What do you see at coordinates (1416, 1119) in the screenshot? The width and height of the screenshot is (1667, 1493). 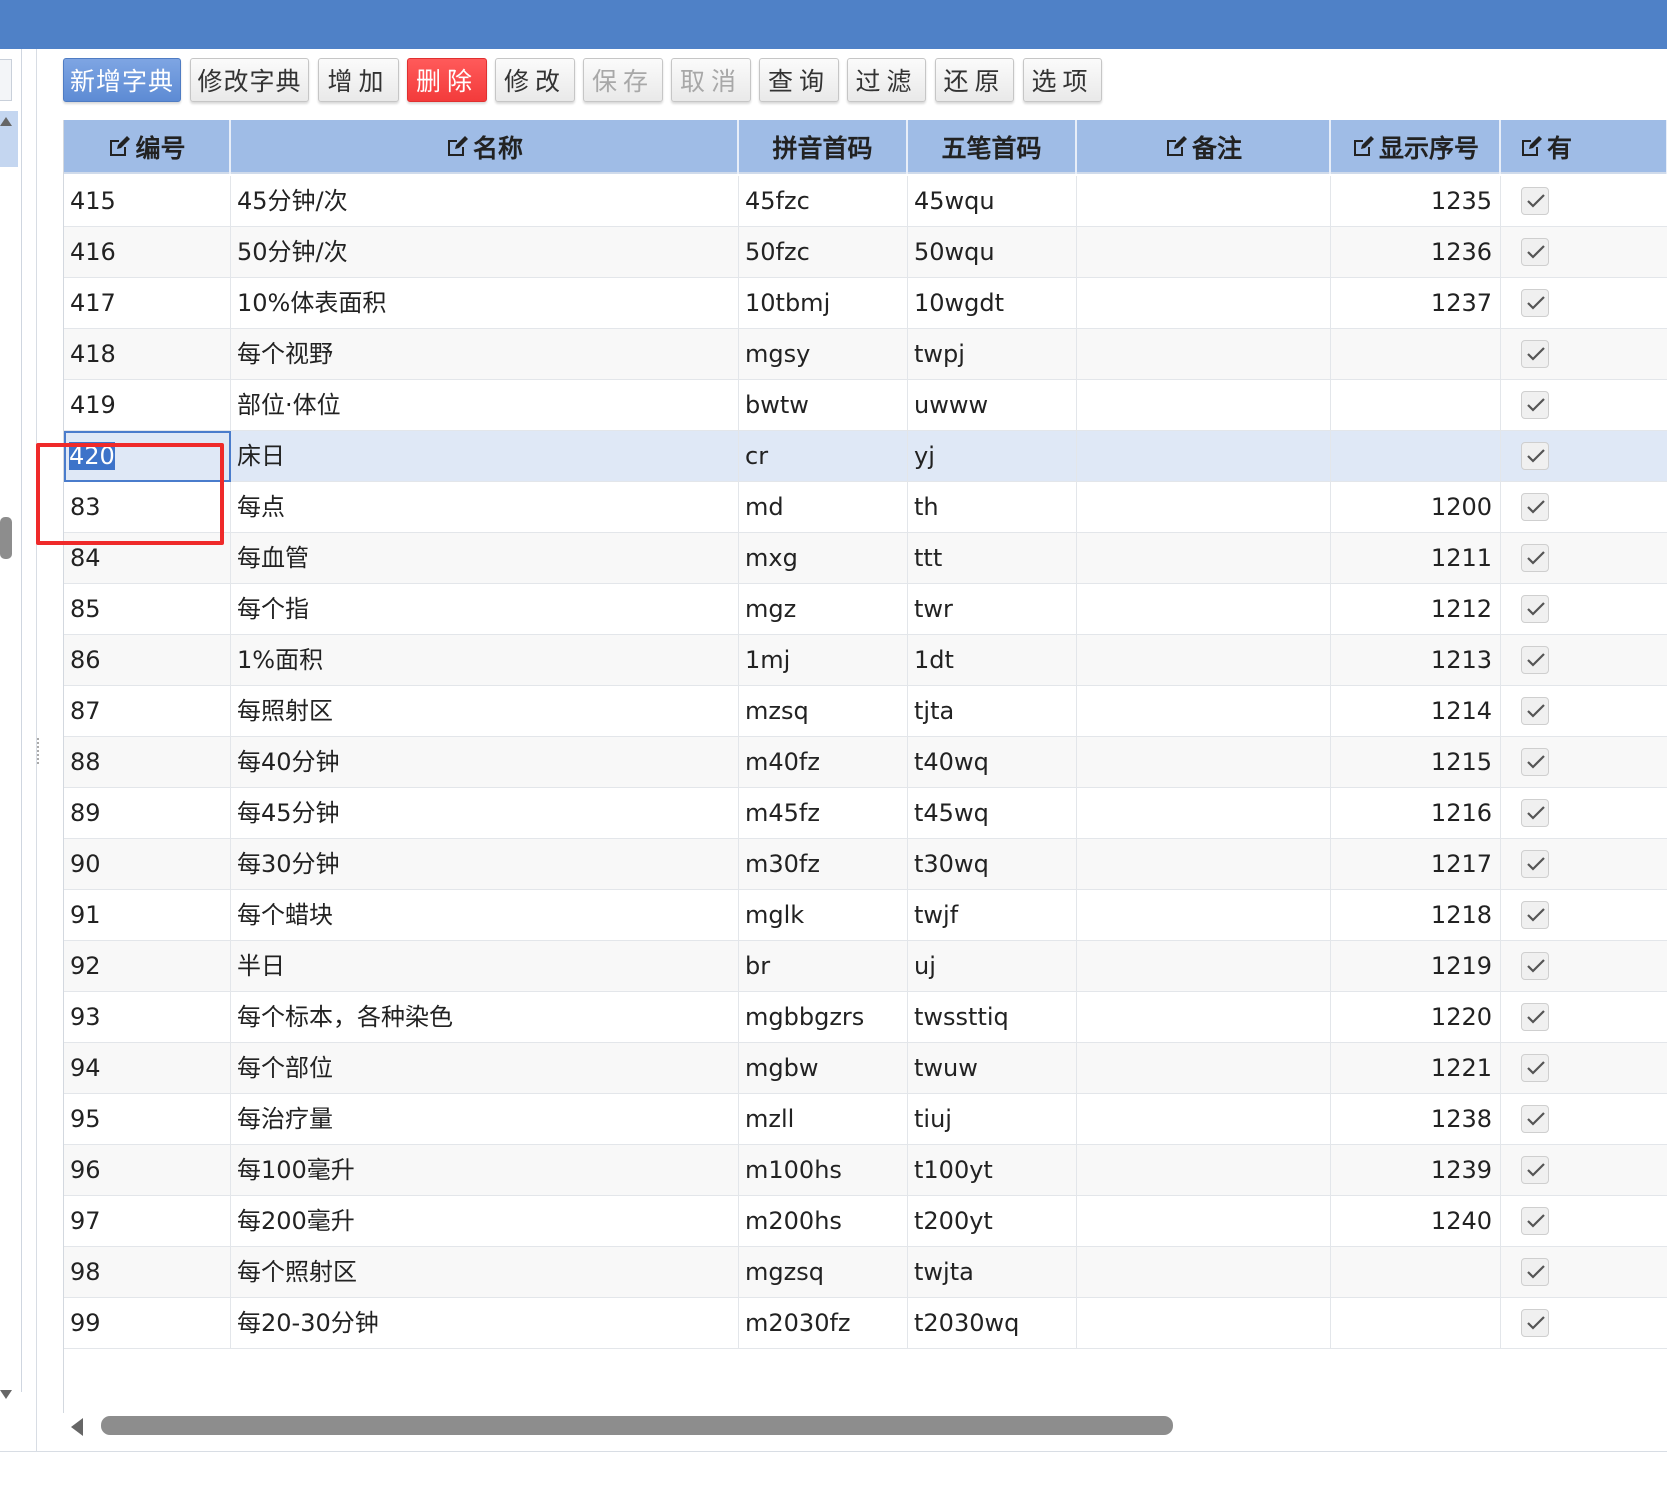 I see `col-order-cell: 1238` at bounding box center [1416, 1119].